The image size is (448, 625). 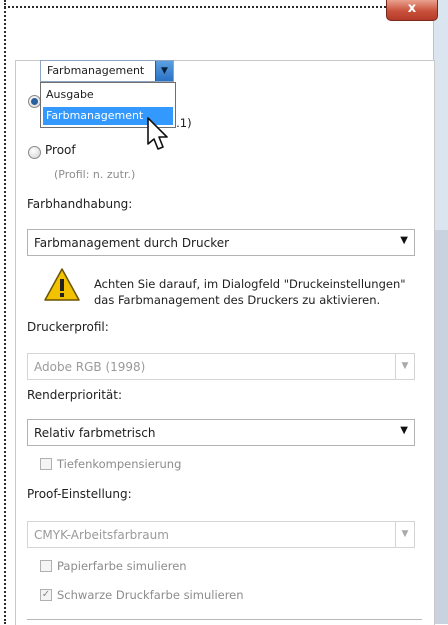 I want to click on black-point-label: Tiefenkompensierung, so click(x=119, y=464).